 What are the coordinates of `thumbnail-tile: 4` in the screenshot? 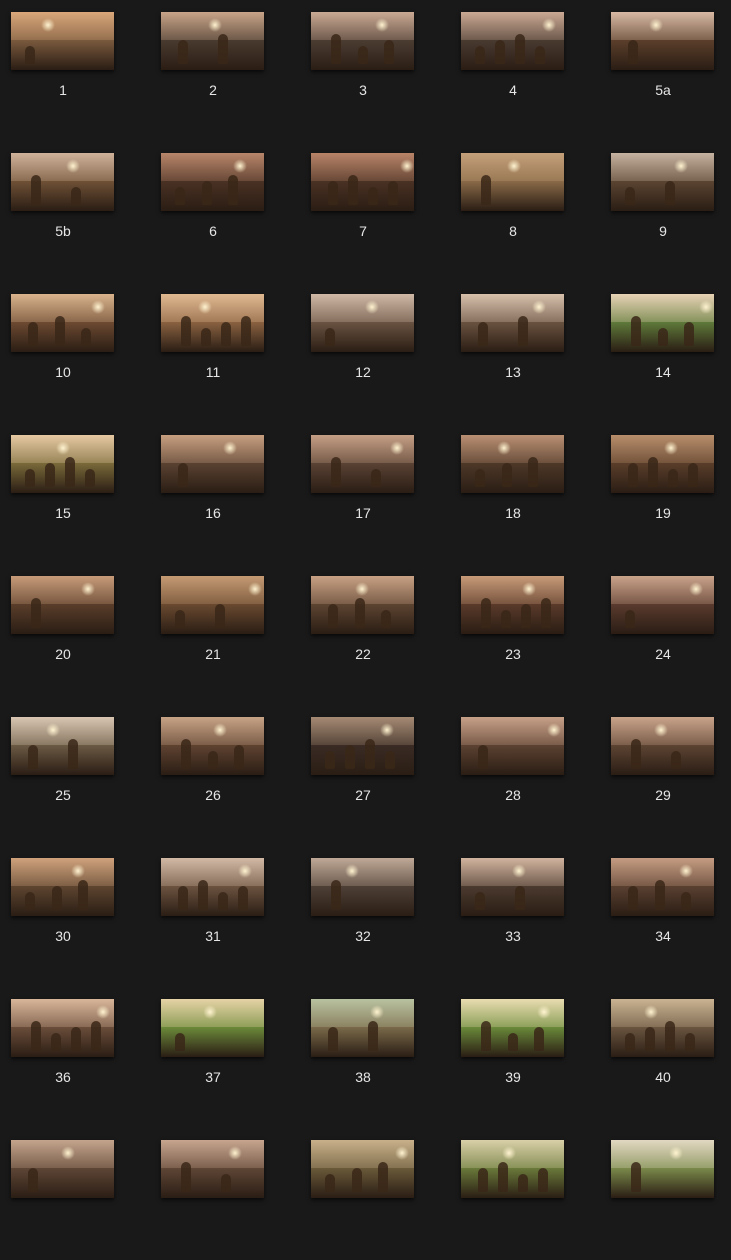 It's located at (513, 72).